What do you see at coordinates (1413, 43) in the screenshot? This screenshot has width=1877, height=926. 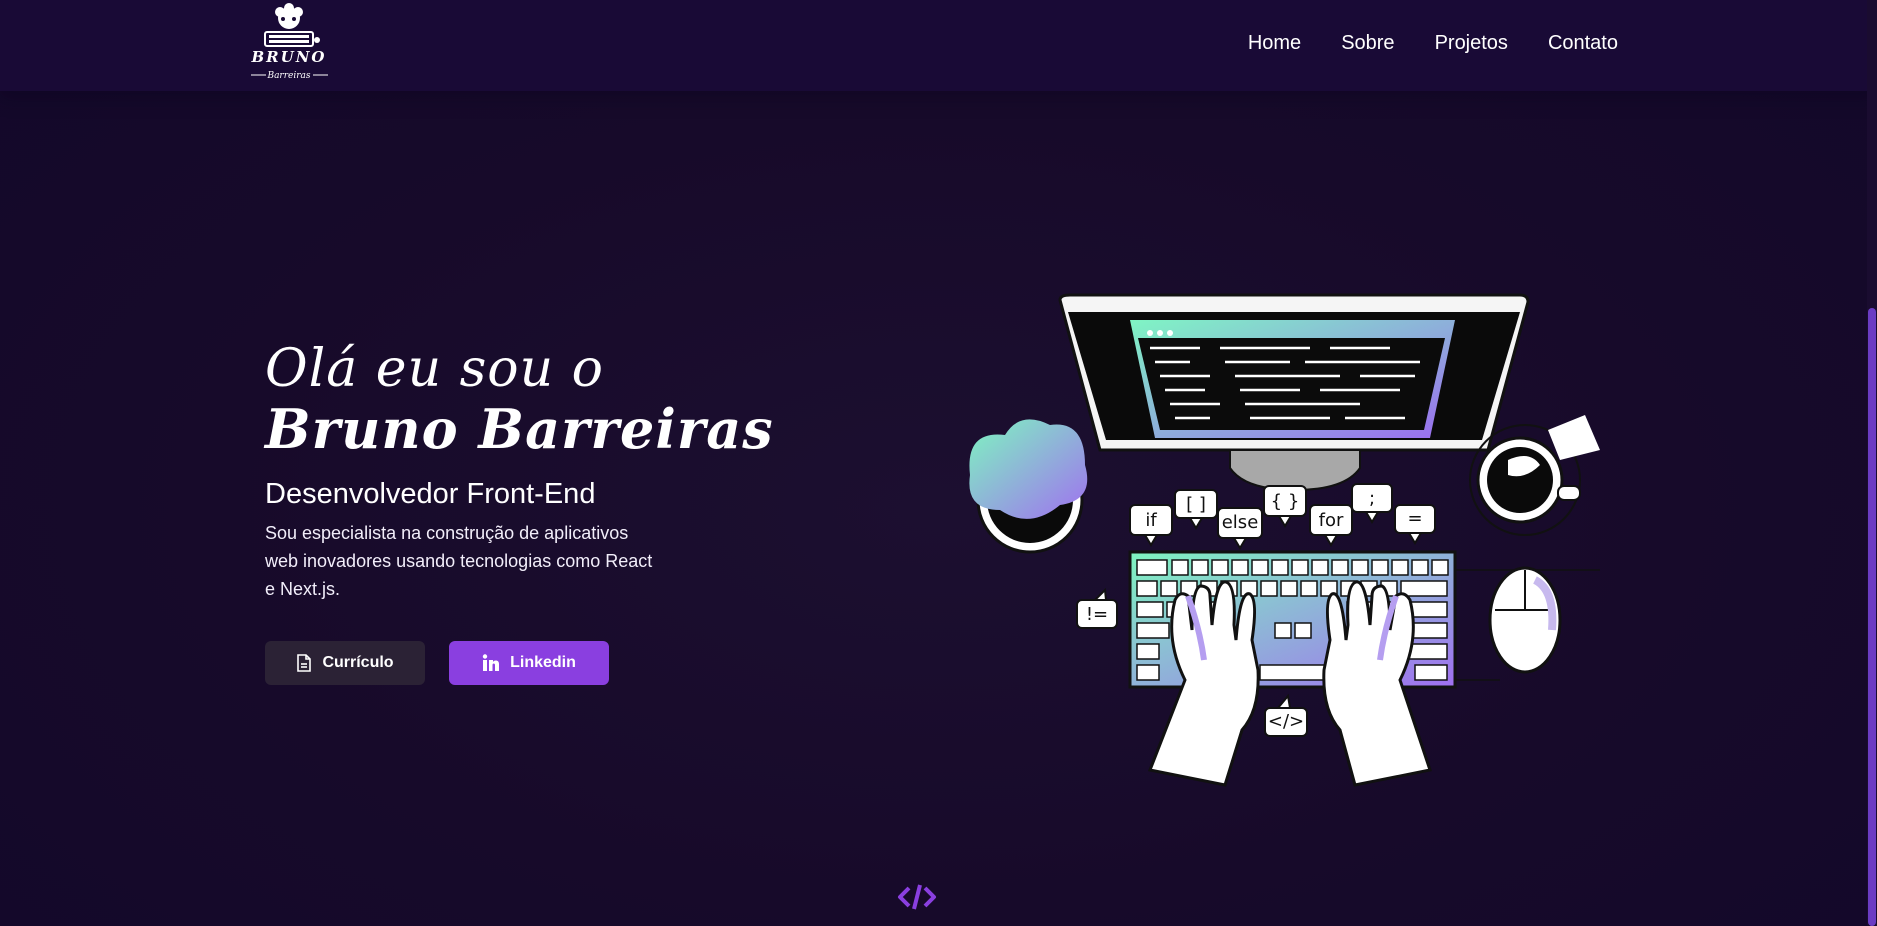 I see `nav-links: Home Sobre Projetos Contato` at bounding box center [1413, 43].